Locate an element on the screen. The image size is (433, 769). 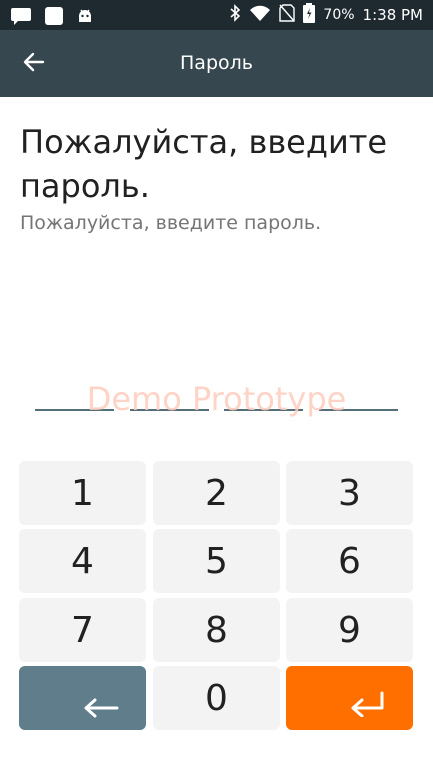
app-bar: Пароль is located at coordinates (216, 63).